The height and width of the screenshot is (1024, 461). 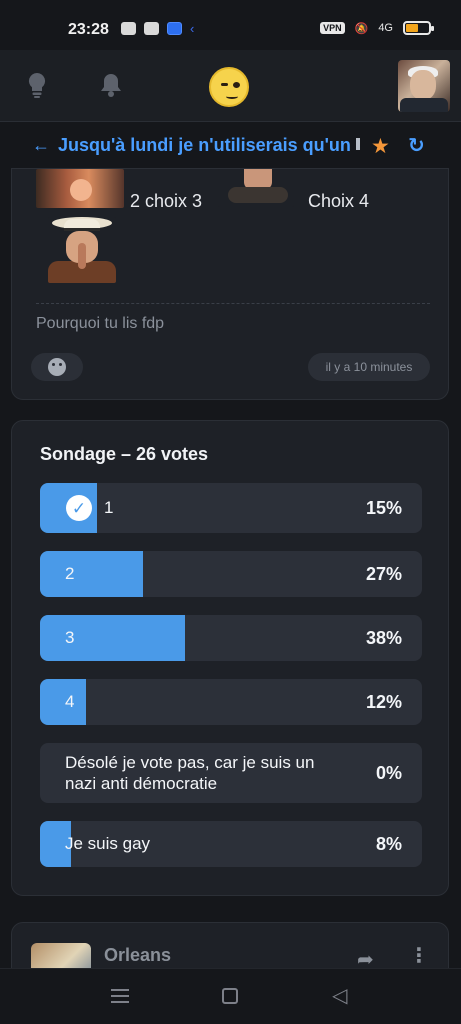 What do you see at coordinates (204, 145) in the screenshot?
I see `topic-title: Jusqu'à lundi je n'utiliserais qu'un` at bounding box center [204, 145].